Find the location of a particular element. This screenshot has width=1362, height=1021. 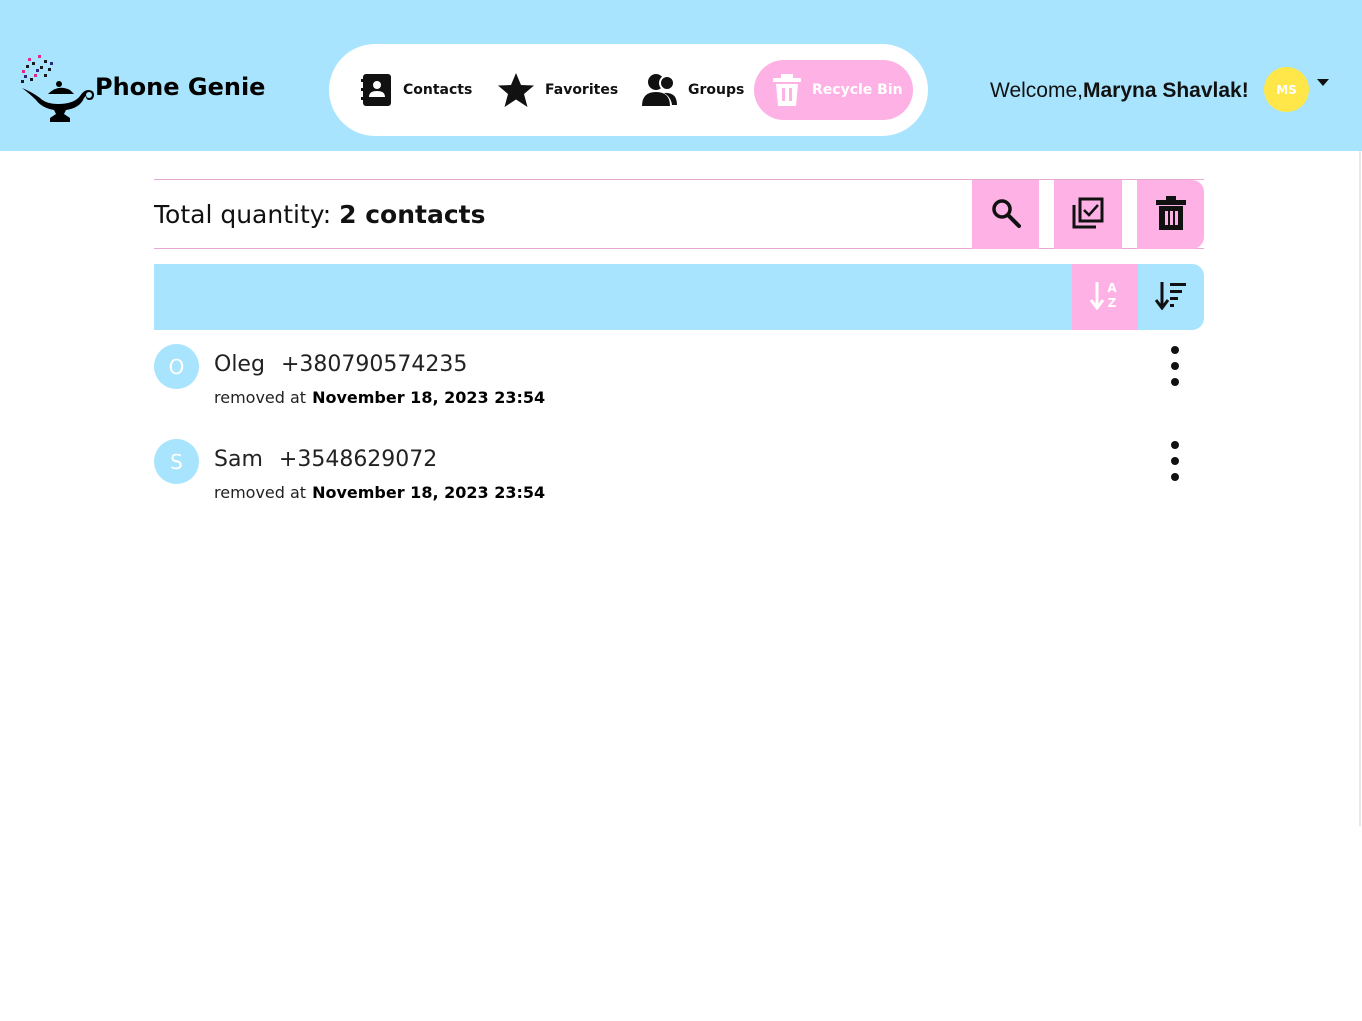

main-nav: Contacts Favorites Groups Recycle Bin is located at coordinates (628, 90).